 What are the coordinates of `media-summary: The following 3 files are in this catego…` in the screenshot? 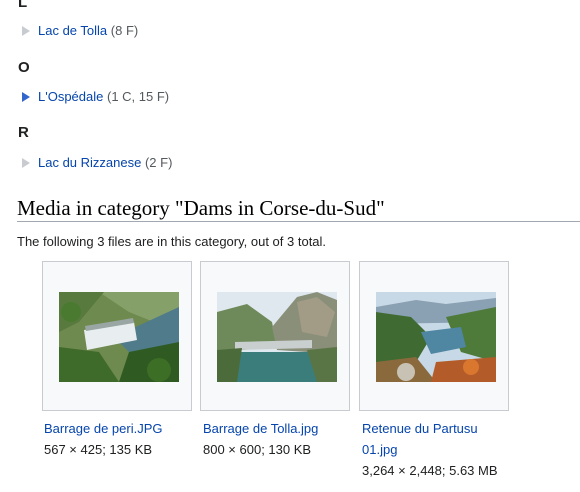 It's located at (172, 241).